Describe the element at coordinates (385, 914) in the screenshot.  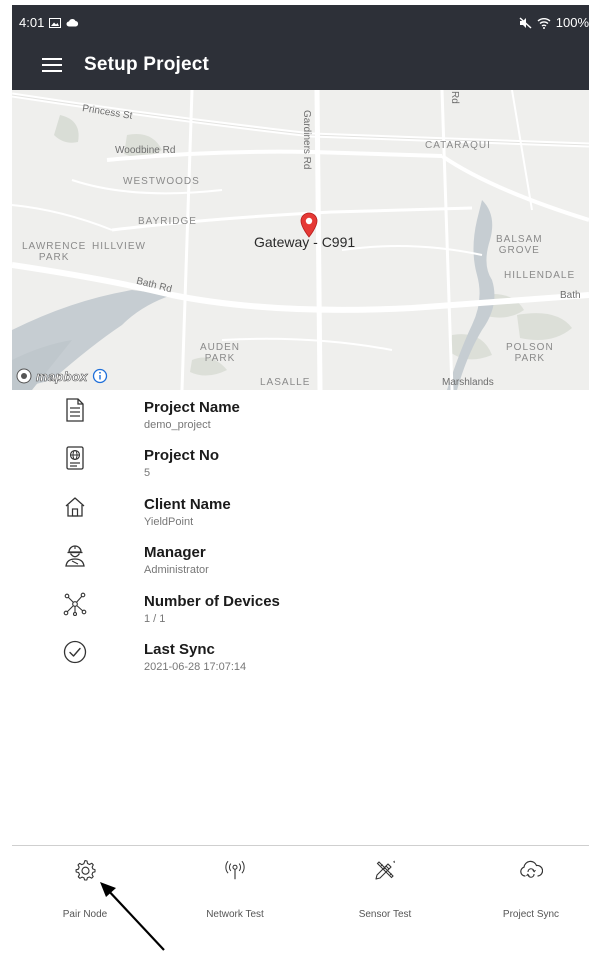
I see `nav-label: Sensor Test` at that location.